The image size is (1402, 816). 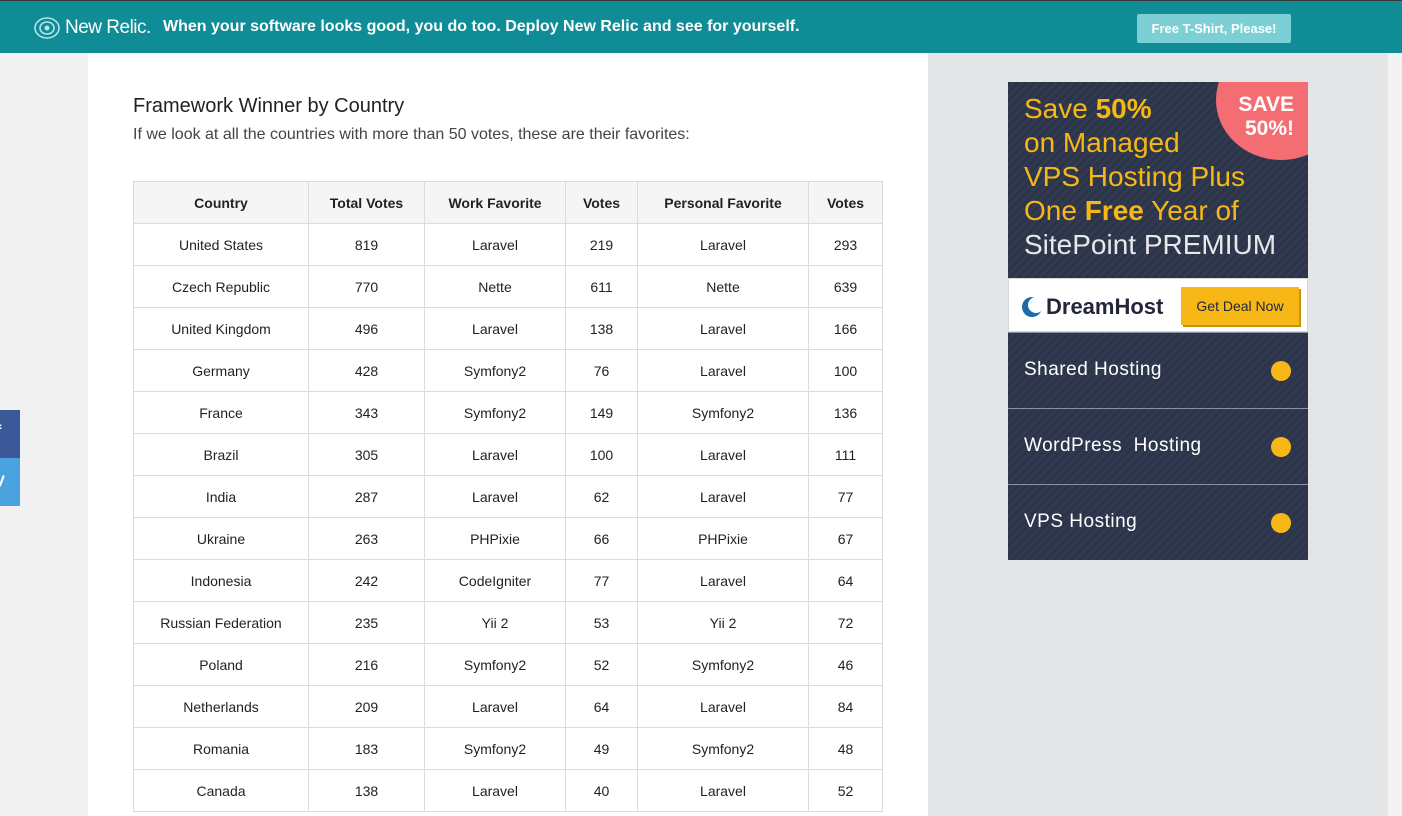 I want to click on cell-total-votes: 216, so click(x=366, y=664).